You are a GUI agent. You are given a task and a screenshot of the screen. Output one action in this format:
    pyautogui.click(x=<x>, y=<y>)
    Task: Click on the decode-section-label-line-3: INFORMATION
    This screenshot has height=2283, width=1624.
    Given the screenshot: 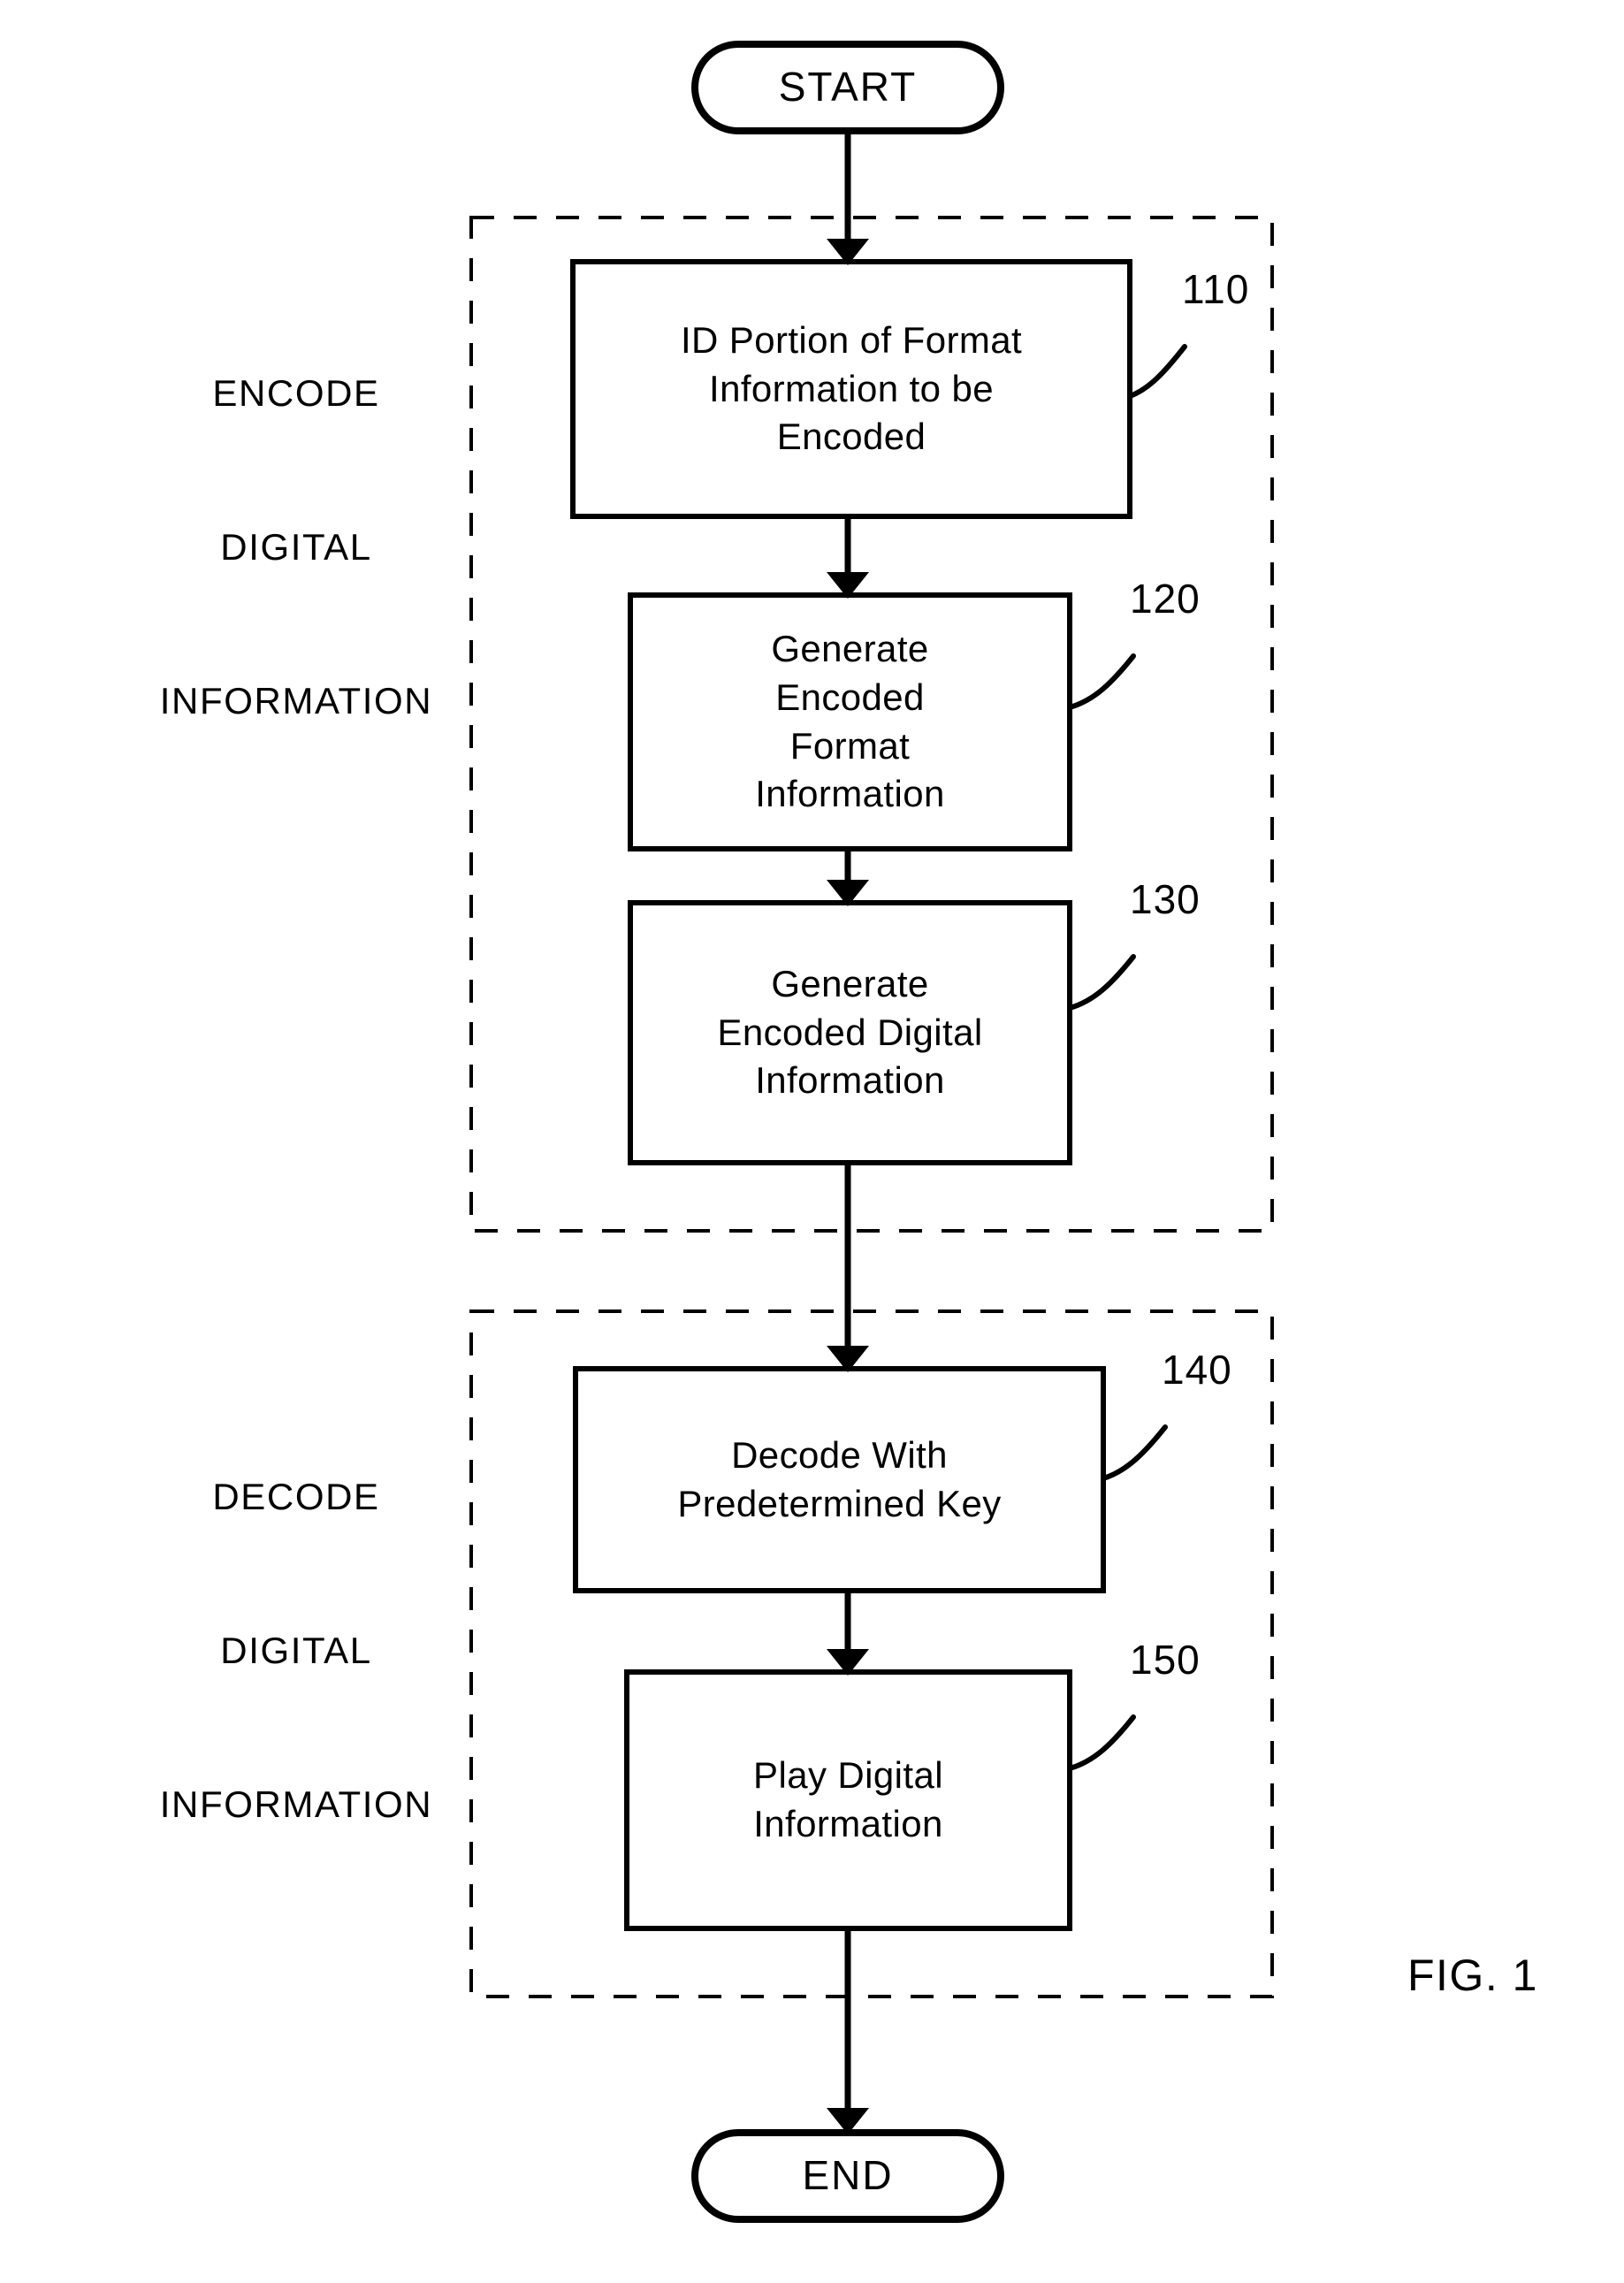 What is the action you would take?
    pyautogui.click(x=296, y=1804)
    